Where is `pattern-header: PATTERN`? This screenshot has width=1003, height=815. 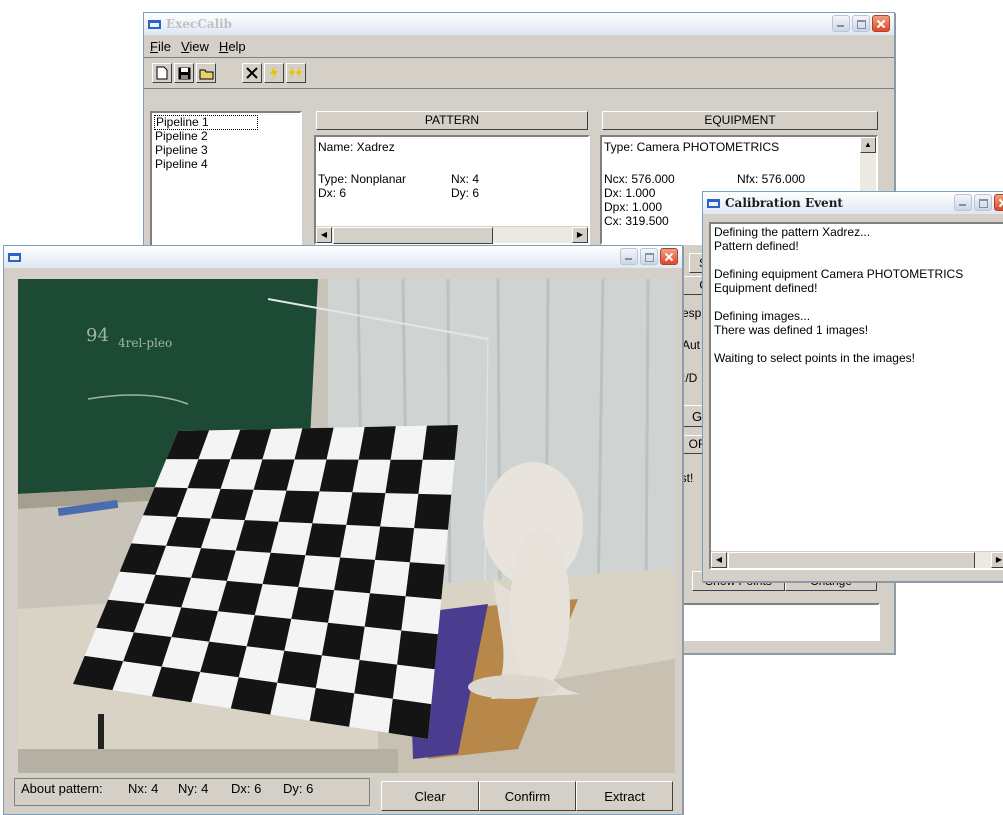
pattern-header: PATTERN is located at coordinates (452, 120).